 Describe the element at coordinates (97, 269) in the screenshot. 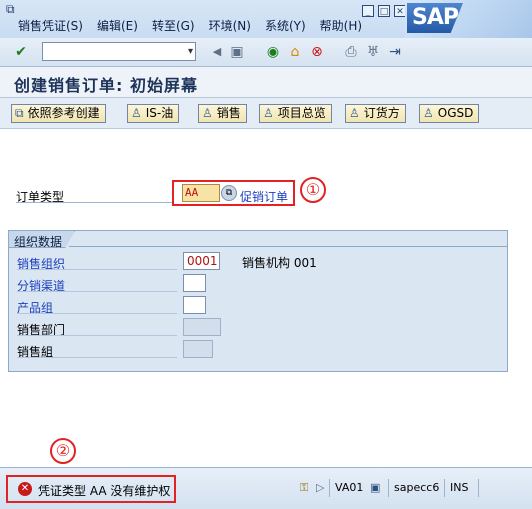

I see `sales-org-underline` at that location.